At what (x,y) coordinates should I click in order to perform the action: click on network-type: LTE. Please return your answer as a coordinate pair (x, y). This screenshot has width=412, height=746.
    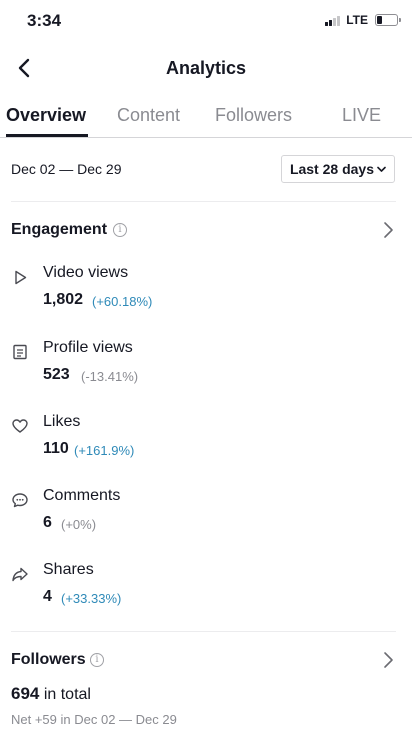
    Looking at the image, I should click on (357, 20).